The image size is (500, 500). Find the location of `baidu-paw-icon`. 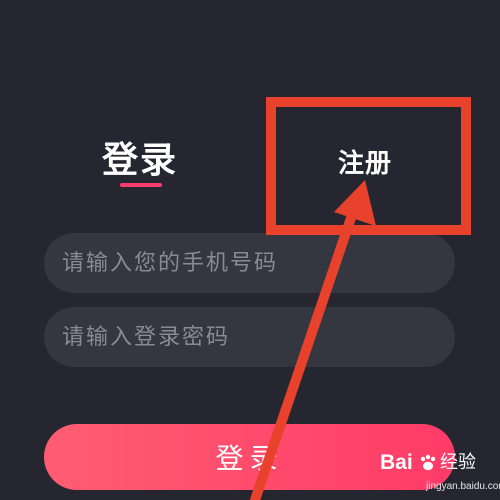

baidu-paw-icon is located at coordinates (428, 462).